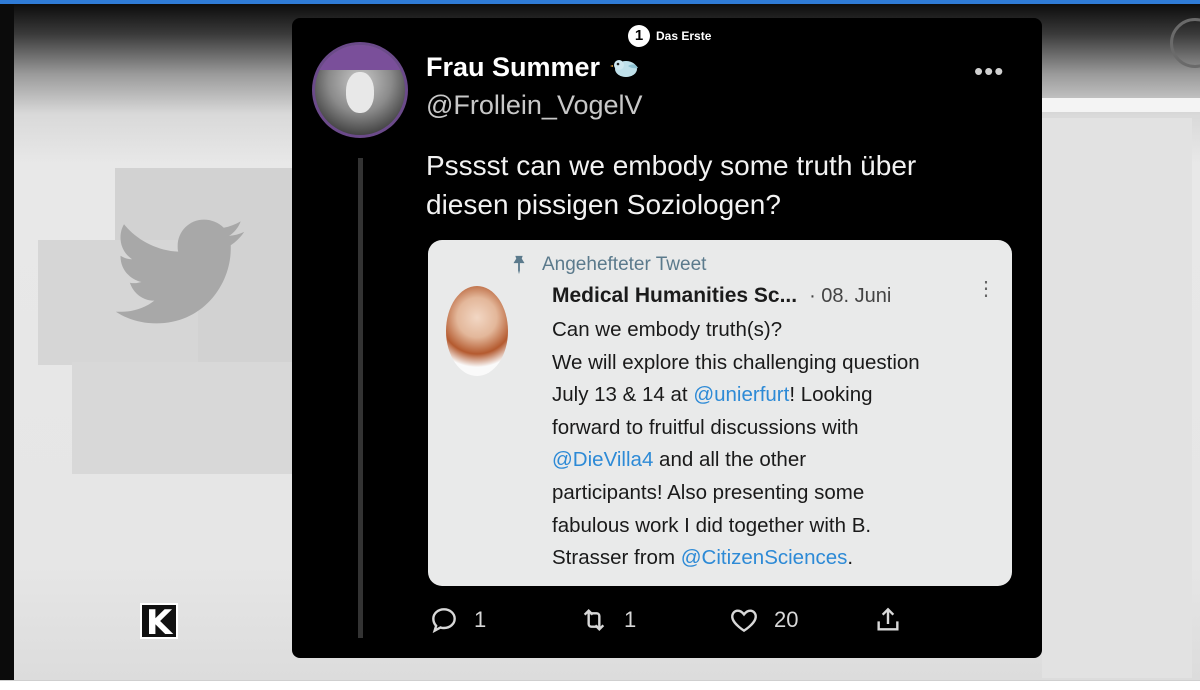 This screenshot has width=1200, height=690. I want to click on reply-icon, so click(444, 621).